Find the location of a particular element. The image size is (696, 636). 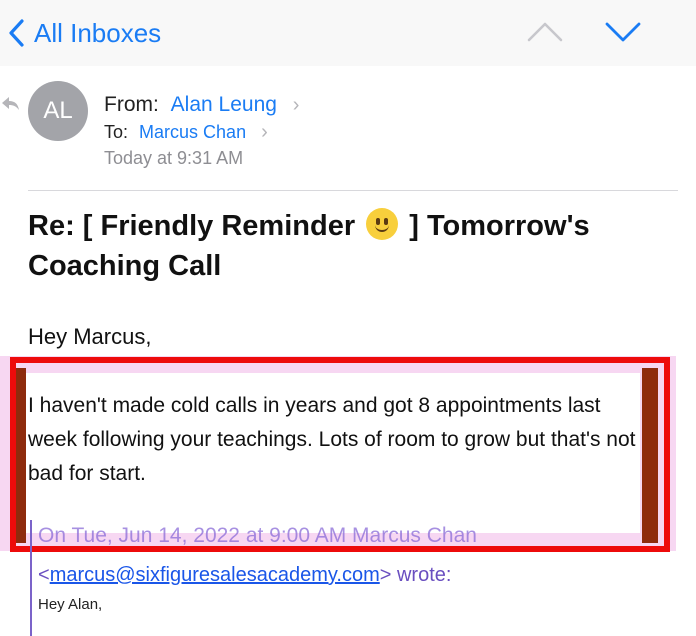

from-row: From: Alan Leung › is located at coordinates (201, 105).